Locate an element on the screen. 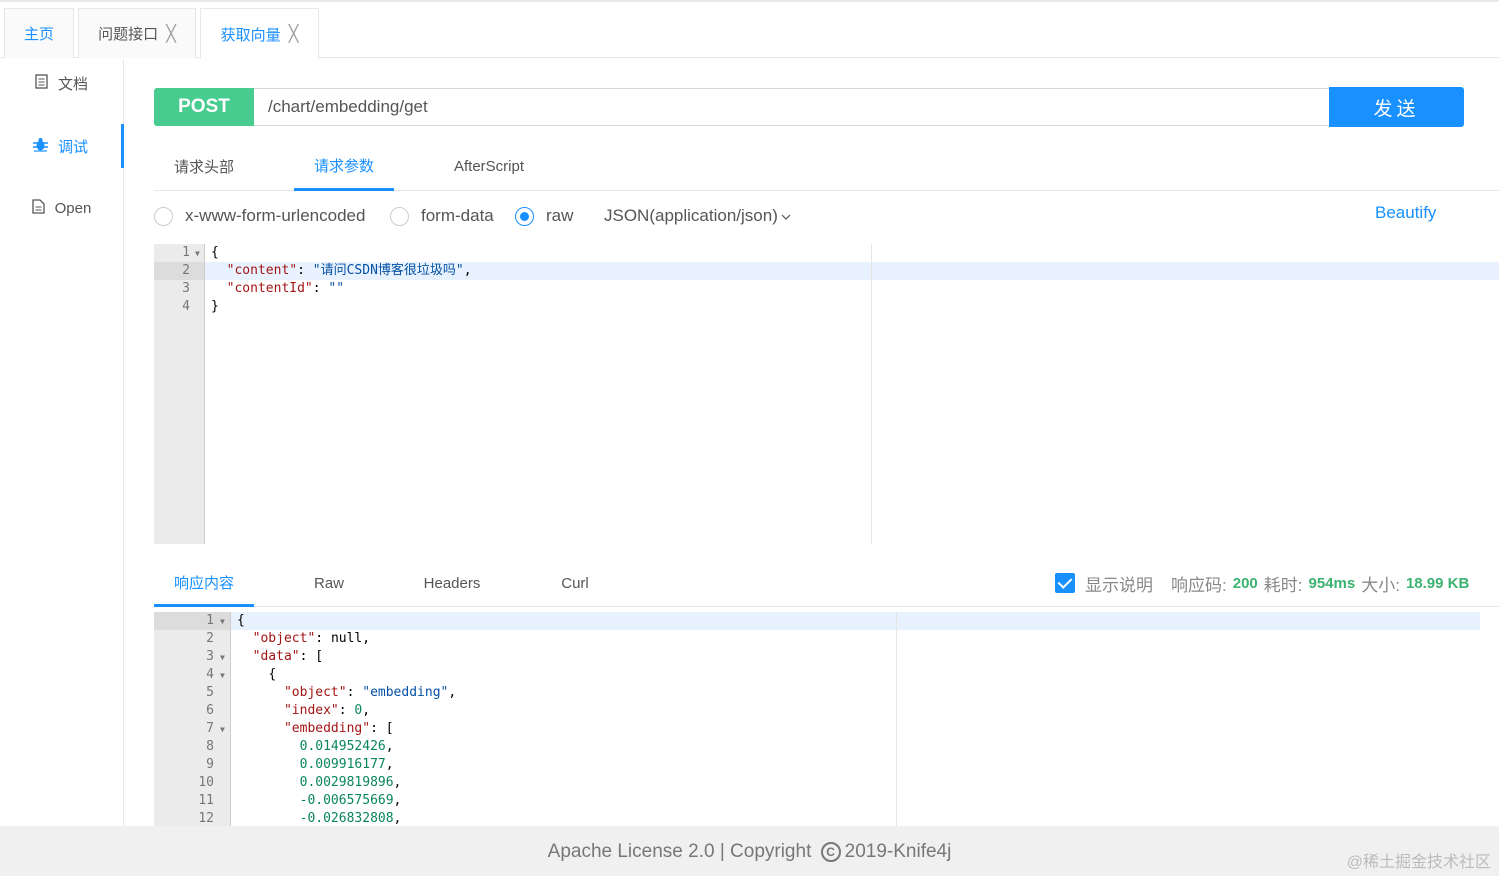 The height and width of the screenshot is (876, 1499). tab-home: 主页 is located at coordinates (39, 33).